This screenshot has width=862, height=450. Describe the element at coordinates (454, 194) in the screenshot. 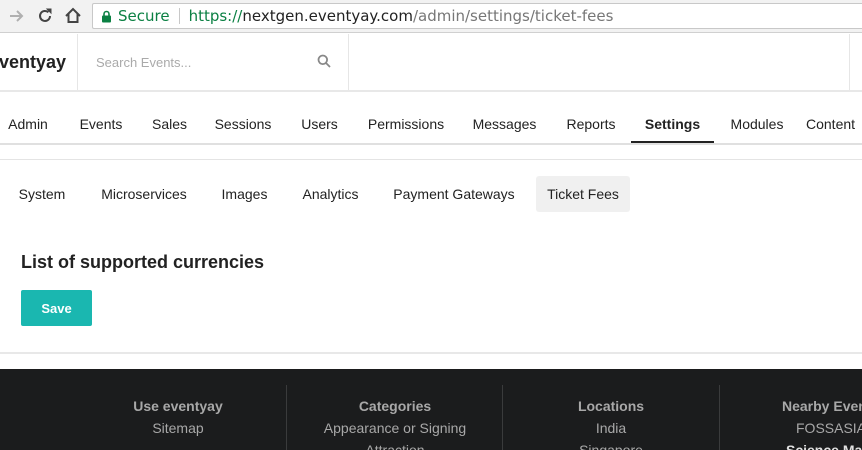

I see `tab-payment-gateways: Payment Gateways` at that location.